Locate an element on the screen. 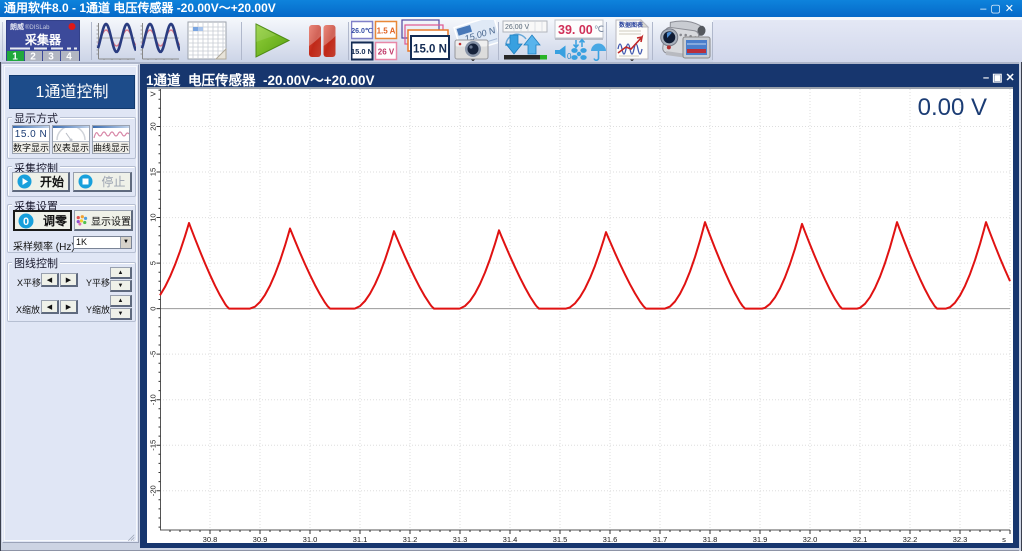  svg-text: ®DISLab is located at coordinates (37, 27).